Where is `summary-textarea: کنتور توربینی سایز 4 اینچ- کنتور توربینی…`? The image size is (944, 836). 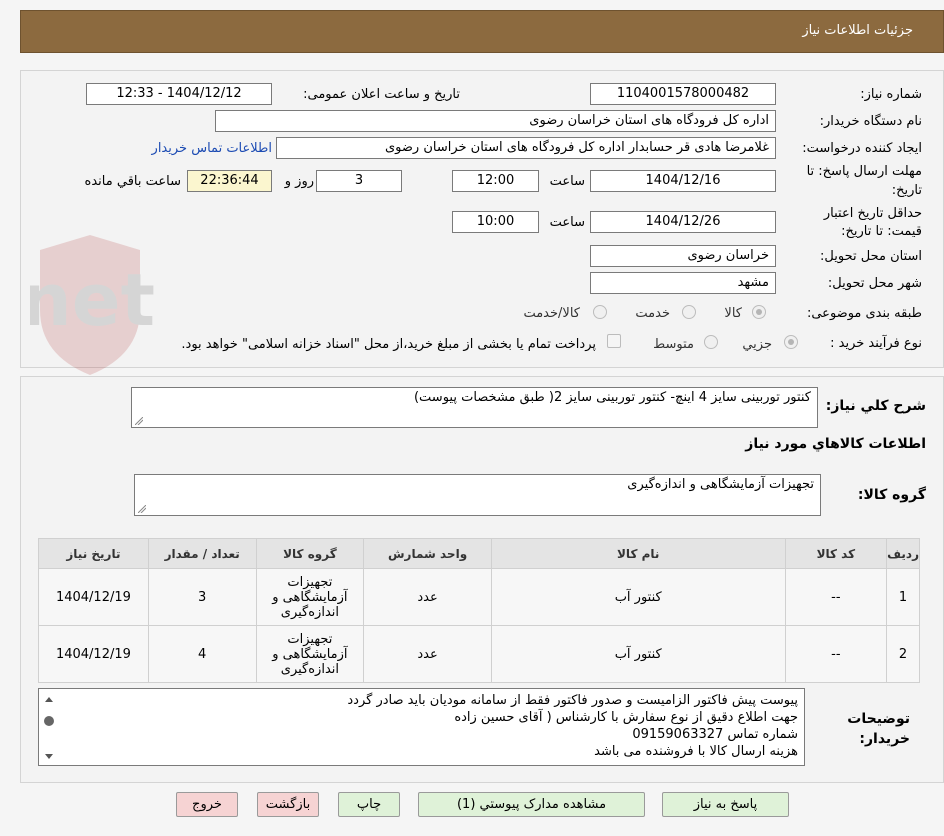
summary-textarea: کنتور توربینی سایز 4 اینچ- کنتور توربینی… is located at coordinates (474, 407).